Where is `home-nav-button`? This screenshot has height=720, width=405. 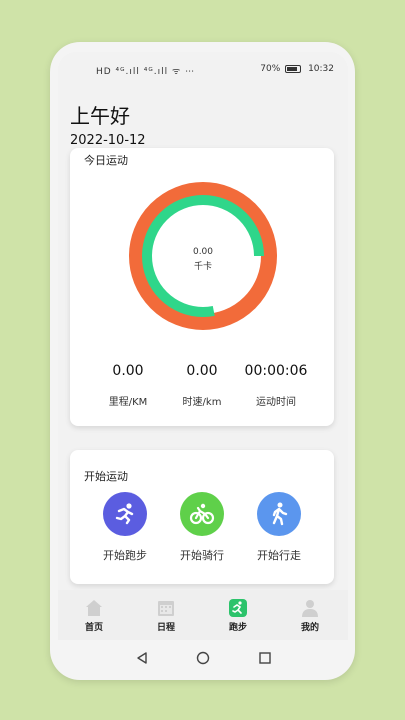
home-nav-button is located at coordinates (203, 659).